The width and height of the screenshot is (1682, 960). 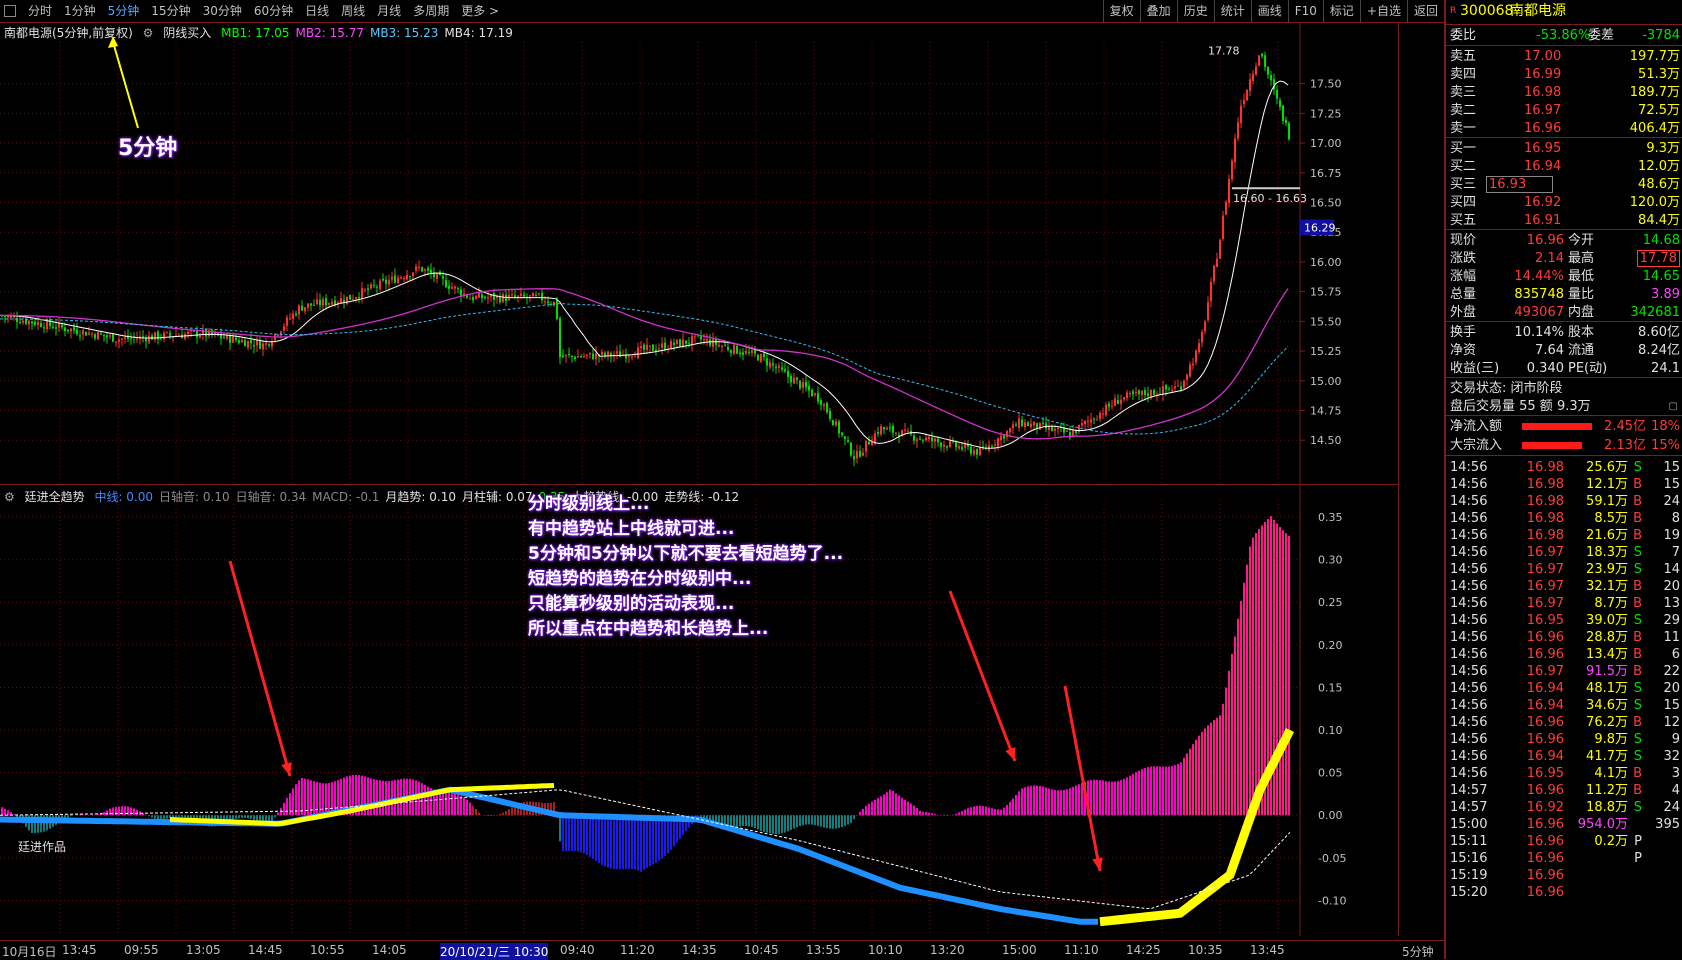 I want to click on period-tab: 多周期, so click(x=431, y=11).